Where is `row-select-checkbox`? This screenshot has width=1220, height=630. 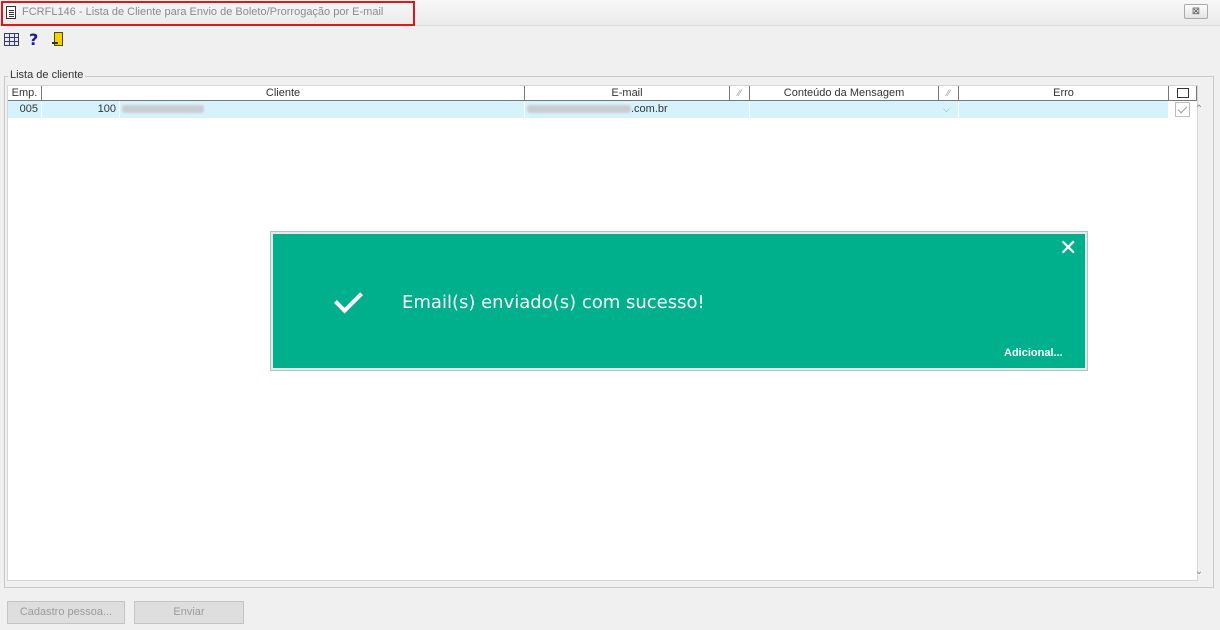
row-select-checkbox is located at coordinates (1182, 109).